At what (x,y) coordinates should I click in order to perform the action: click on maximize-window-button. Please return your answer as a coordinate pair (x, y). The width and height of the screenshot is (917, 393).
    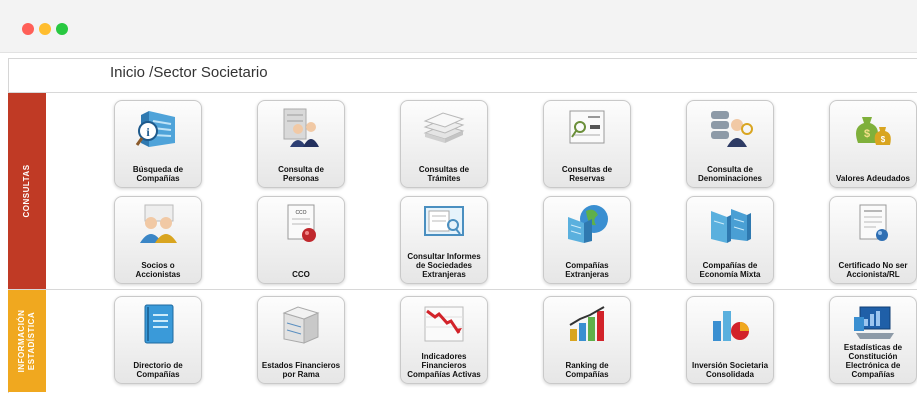
    Looking at the image, I should click on (62, 29).